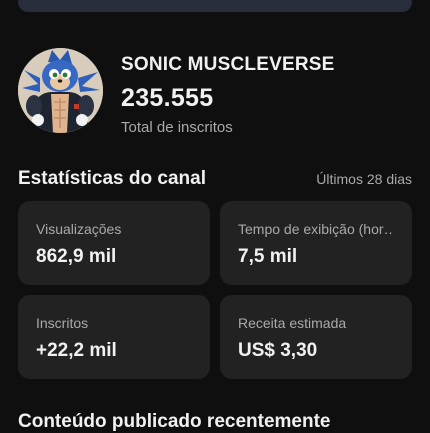 This screenshot has width=430, height=433. Describe the element at coordinates (292, 323) in the screenshot. I see `stat-card-label: Receita estimada` at that location.